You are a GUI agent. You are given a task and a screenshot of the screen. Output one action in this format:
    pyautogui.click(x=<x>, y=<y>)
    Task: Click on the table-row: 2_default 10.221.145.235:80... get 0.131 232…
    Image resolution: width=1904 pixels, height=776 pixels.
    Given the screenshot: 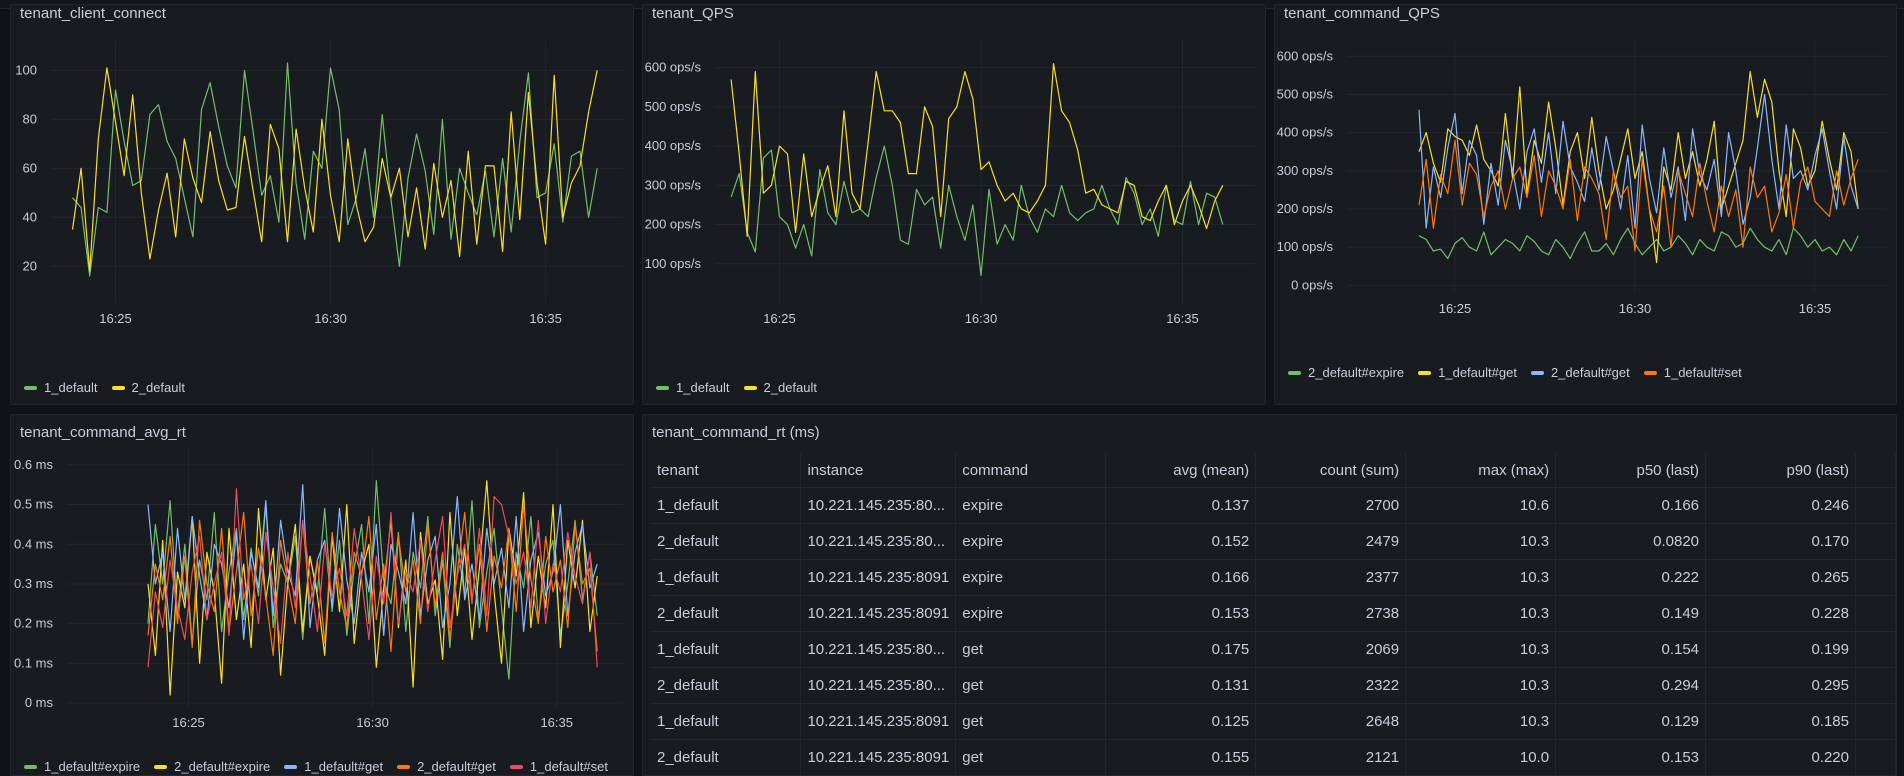 What is the action you would take?
    pyautogui.click(x=1274, y=685)
    